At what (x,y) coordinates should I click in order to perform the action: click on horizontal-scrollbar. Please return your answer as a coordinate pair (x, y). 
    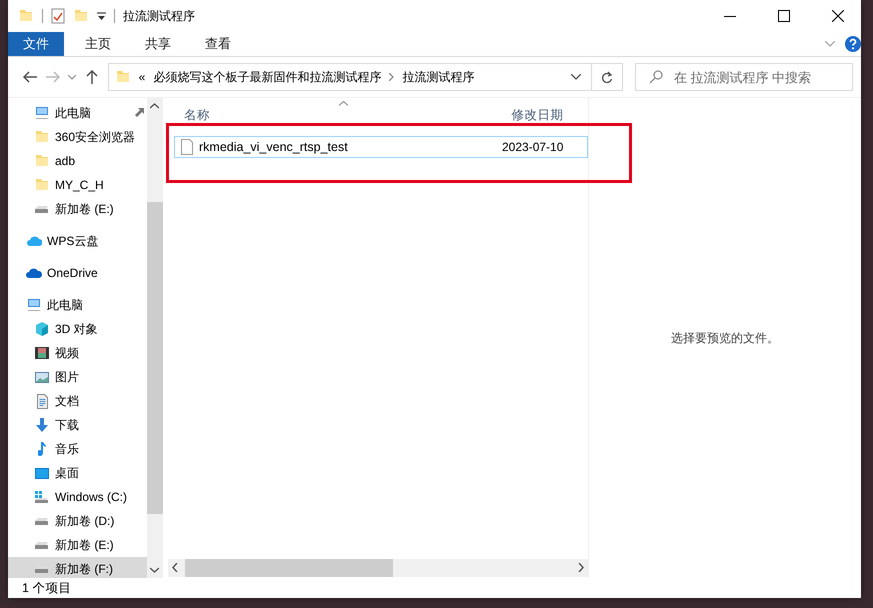
    Looking at the image, I should click on (378, 568).